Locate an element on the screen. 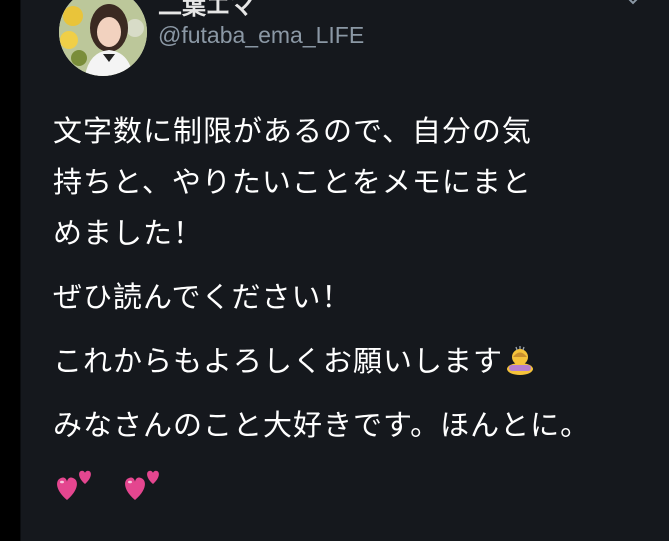 This screenshot has height=541, width=669. text-line: めました！ is located at coordinates (128, 233).